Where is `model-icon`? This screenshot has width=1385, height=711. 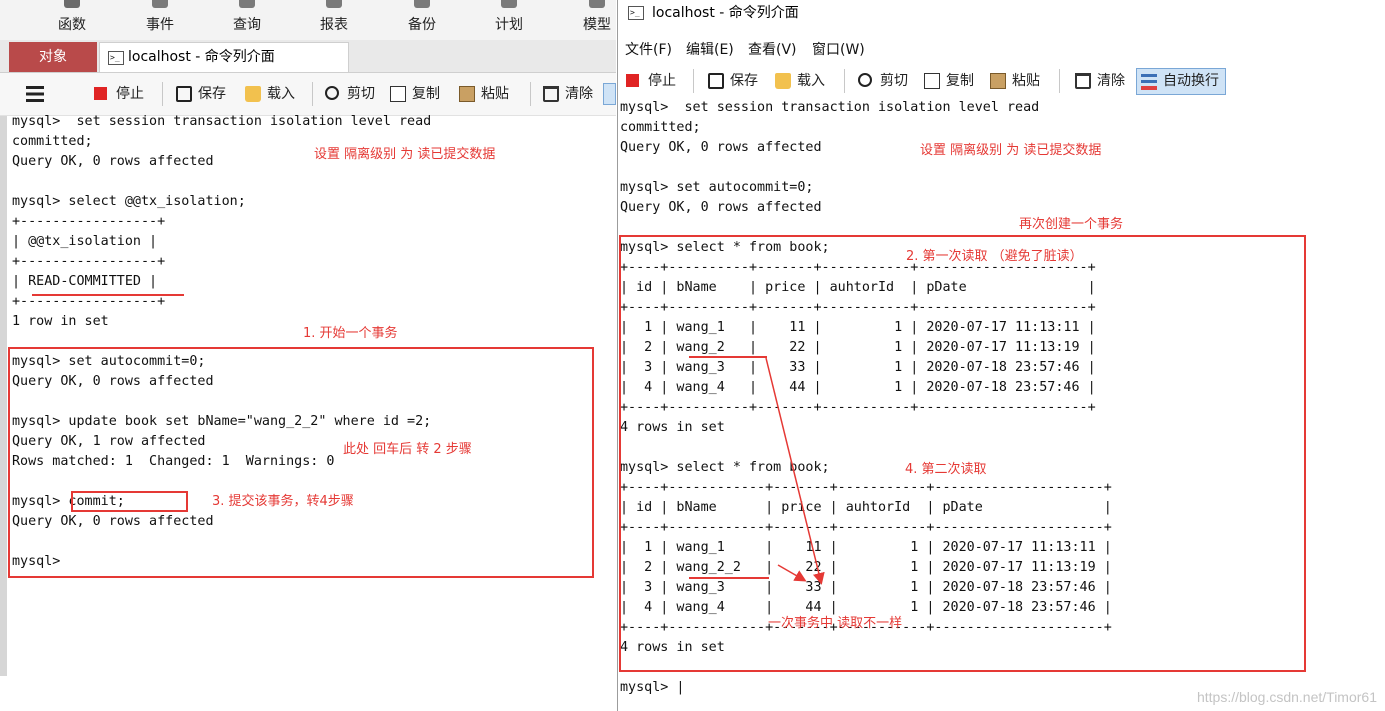 model-icon is located at coordinates (597, 4).